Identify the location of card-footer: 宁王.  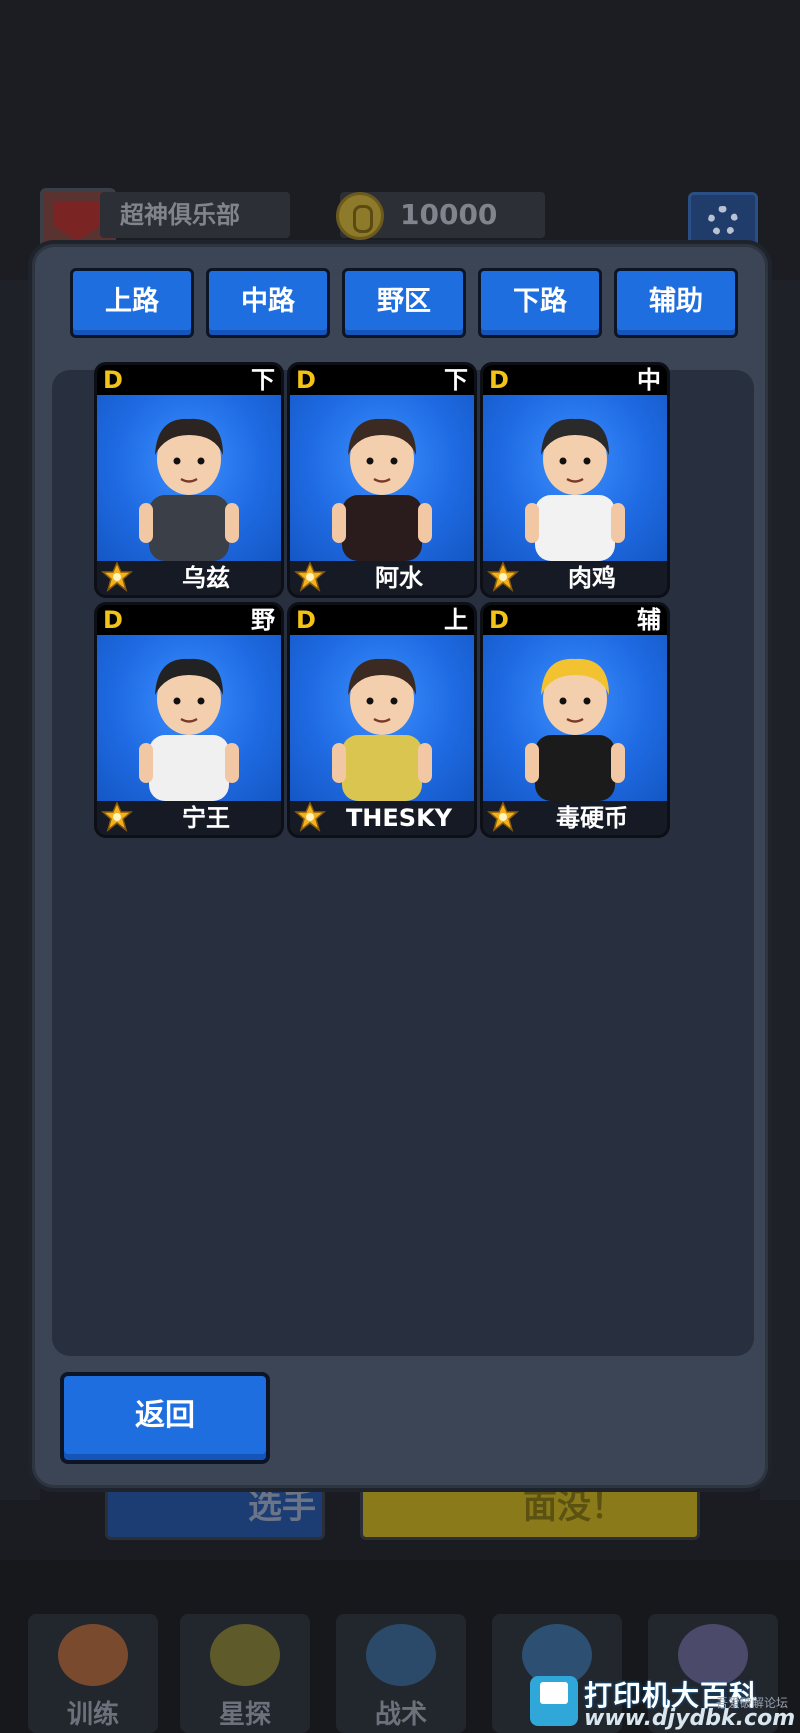
(189, 818).